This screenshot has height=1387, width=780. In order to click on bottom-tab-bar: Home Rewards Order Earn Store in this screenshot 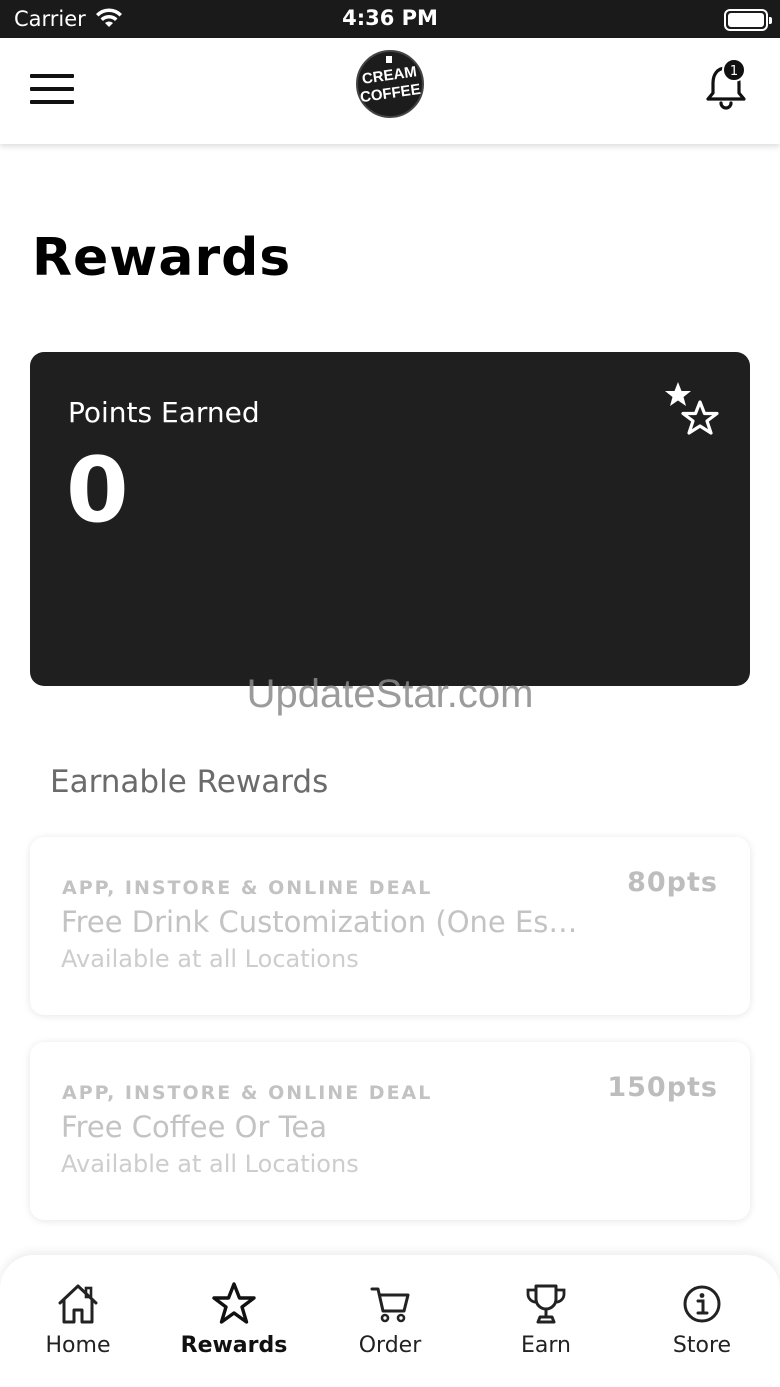, I will do `click(390, 1321)`.